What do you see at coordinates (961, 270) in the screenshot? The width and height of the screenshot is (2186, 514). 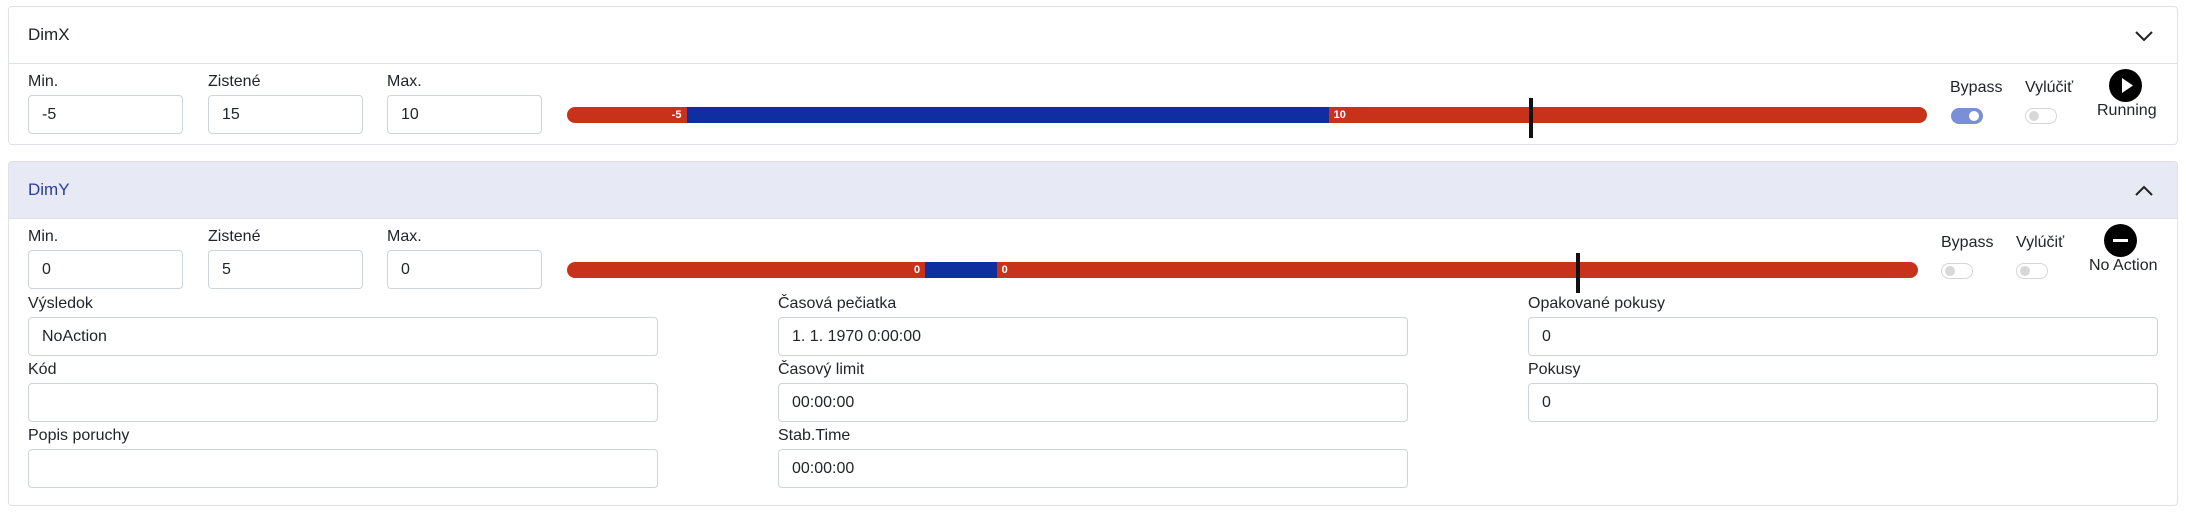 I see `dimy-range-inner` at bounding box center [961, 270].